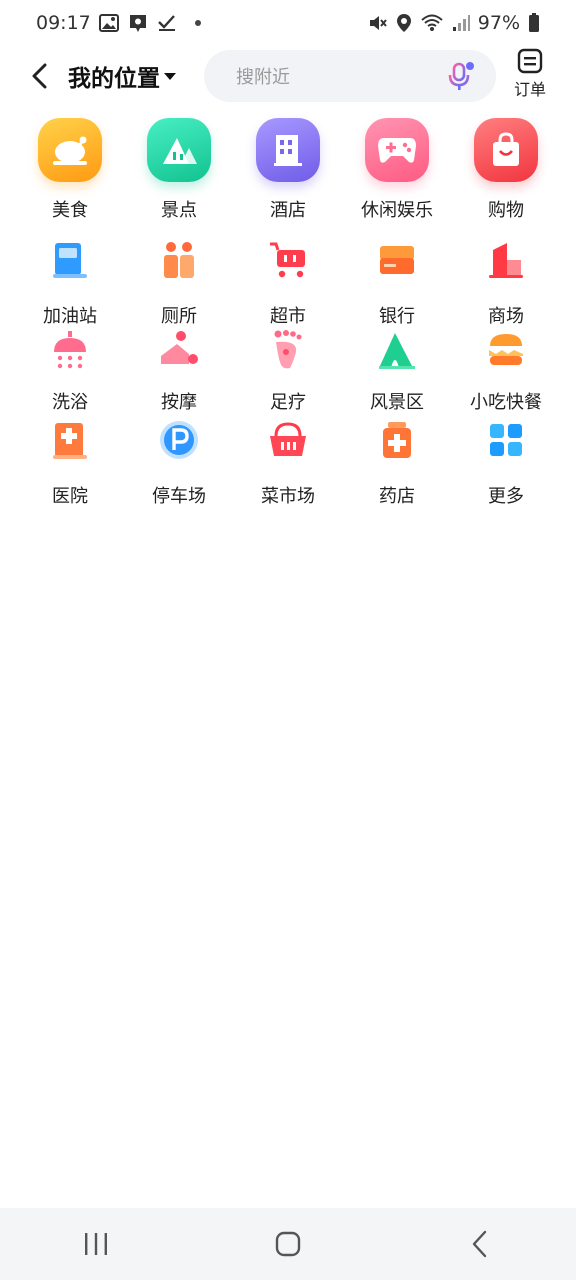  Describe the element at coordinates (534, 23) in the screenshot. I see `battery-icon` at that location.